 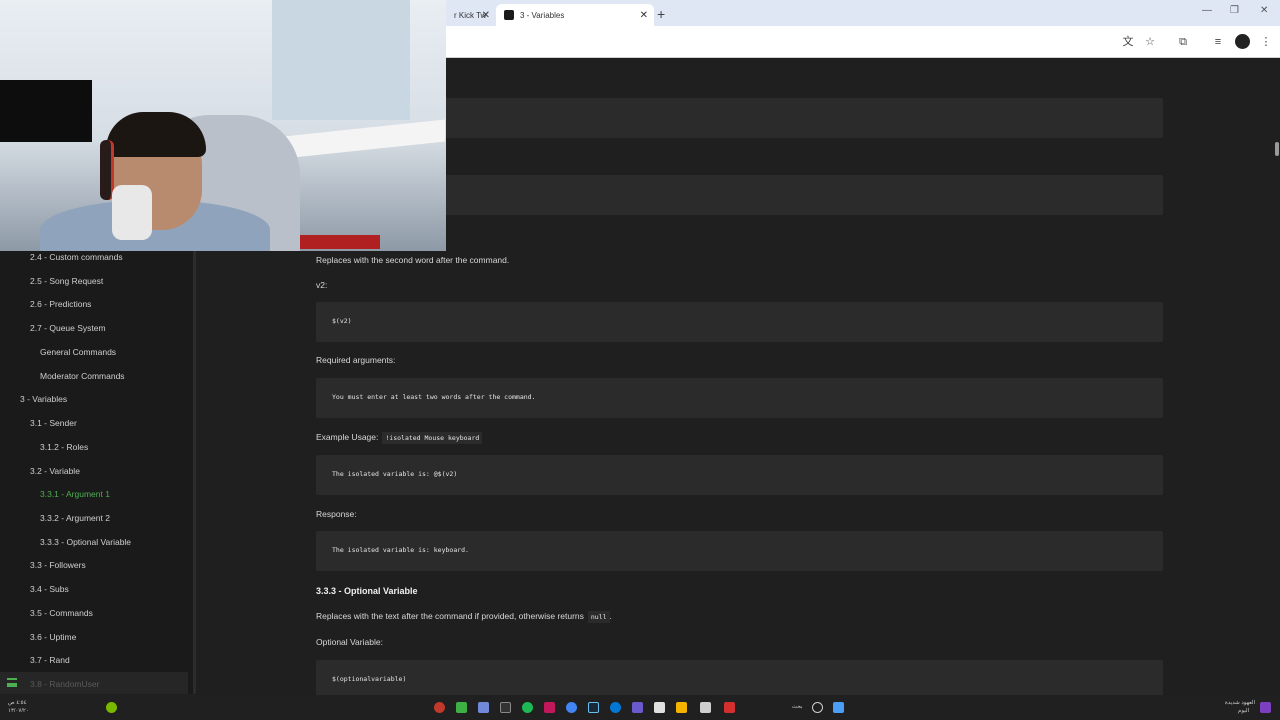 What do you see at coordinates (85, 542) in the screenshot?
I see `sidebar-item: 3.3.3 - Optional Variable` at bounding box center [85, 542].